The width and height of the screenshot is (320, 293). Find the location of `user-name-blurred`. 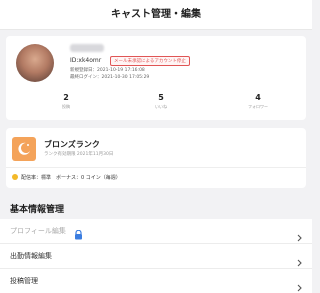

user-name-blurred is located at coordinates (87, 48).